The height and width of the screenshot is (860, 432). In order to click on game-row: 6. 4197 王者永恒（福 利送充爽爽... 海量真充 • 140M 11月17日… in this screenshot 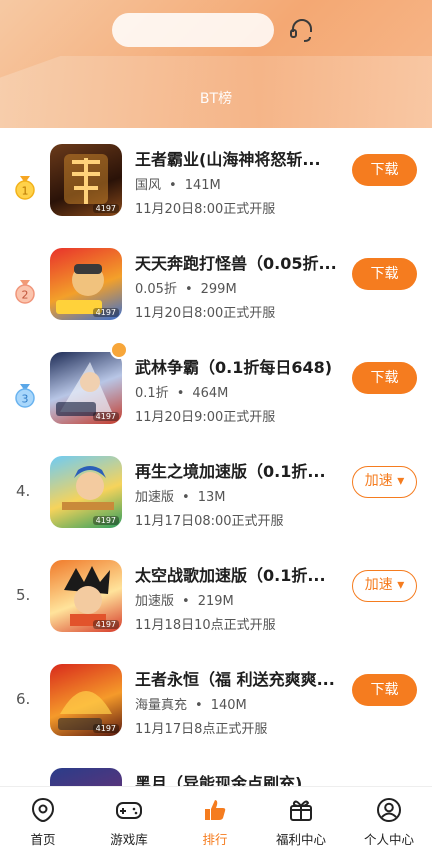, I will do `click(216, 708)`.